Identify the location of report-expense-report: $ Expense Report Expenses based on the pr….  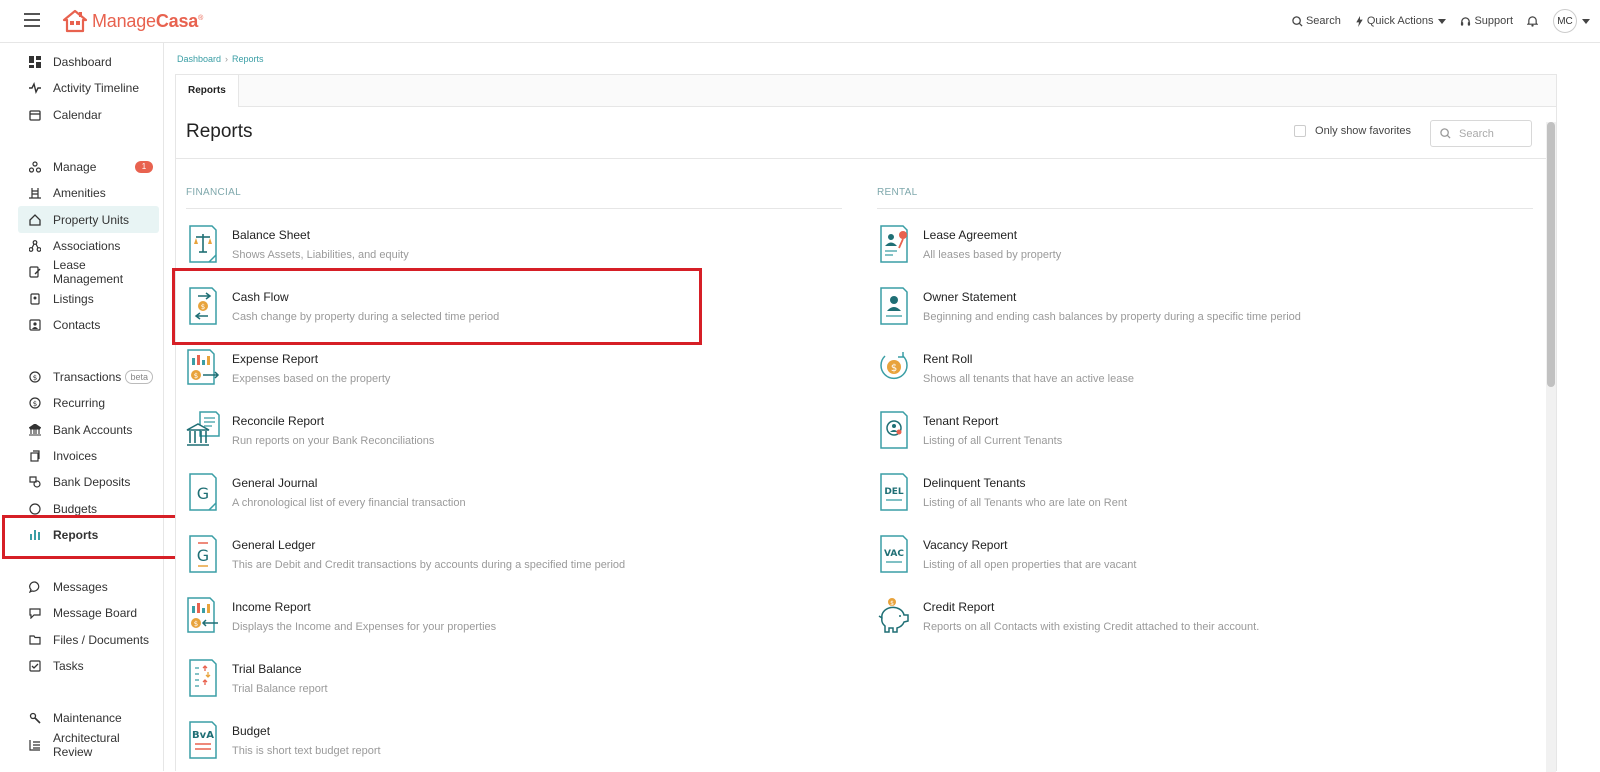
(288, 373).